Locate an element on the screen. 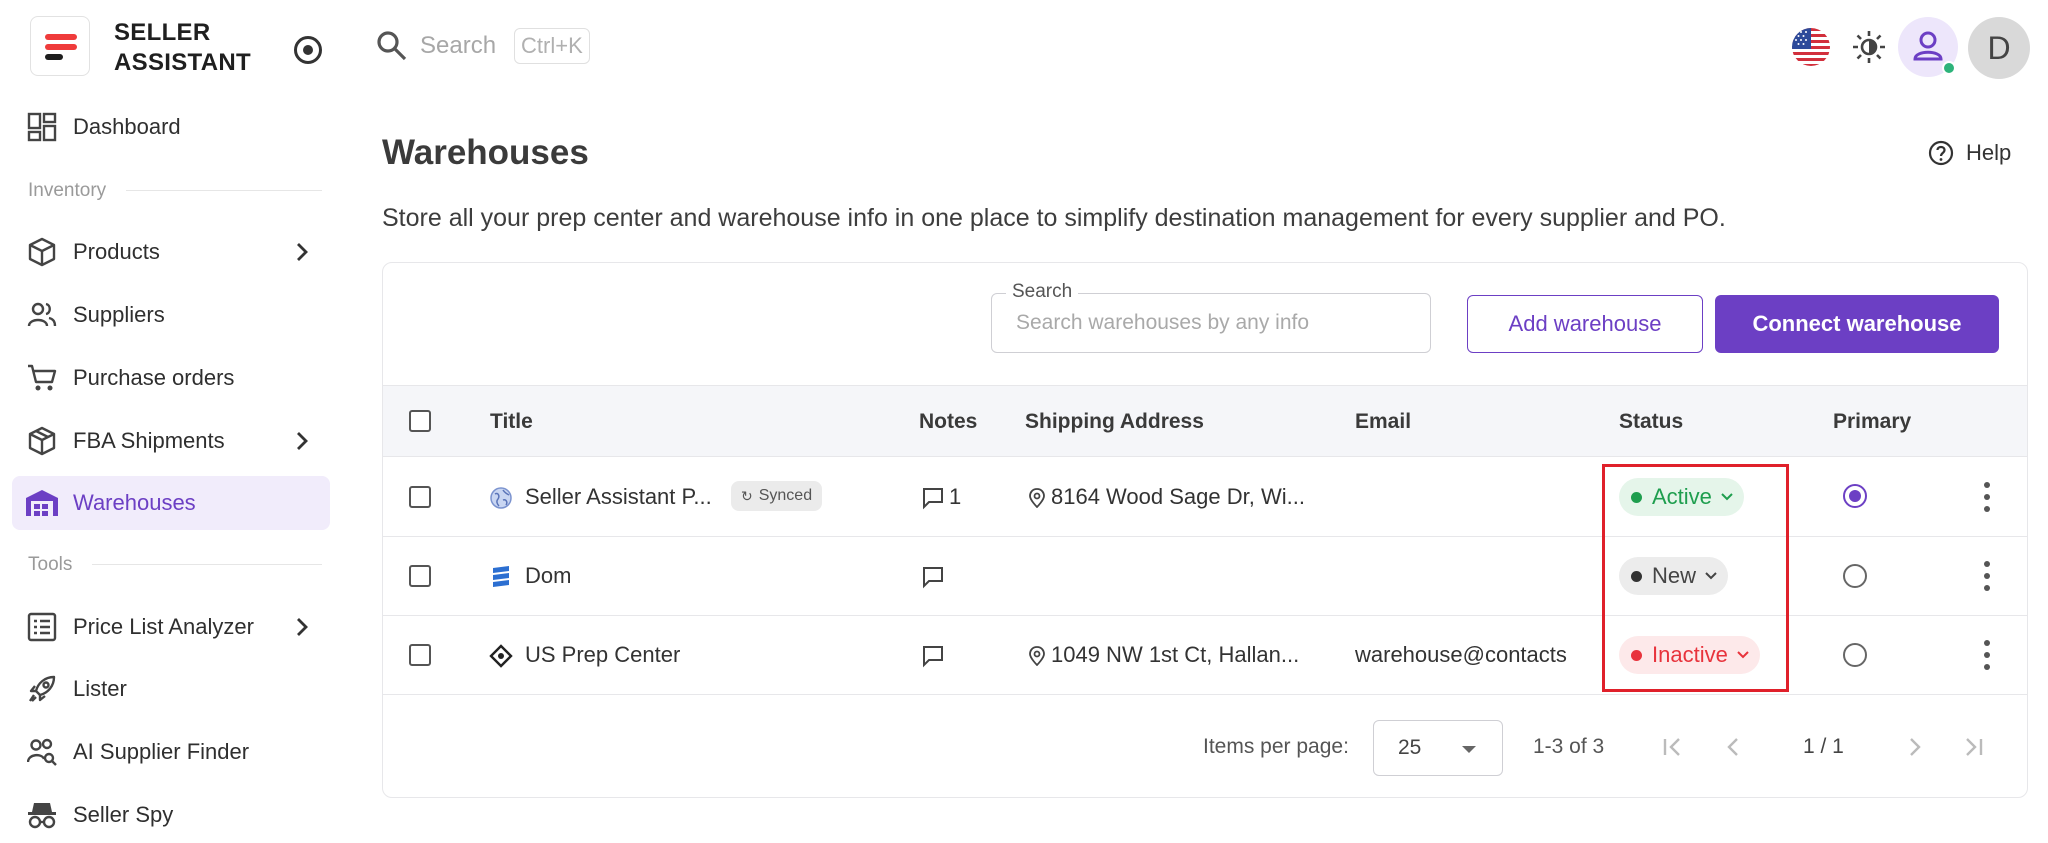  items-per-page-select: 25 is located at coordinates (1438, 748).